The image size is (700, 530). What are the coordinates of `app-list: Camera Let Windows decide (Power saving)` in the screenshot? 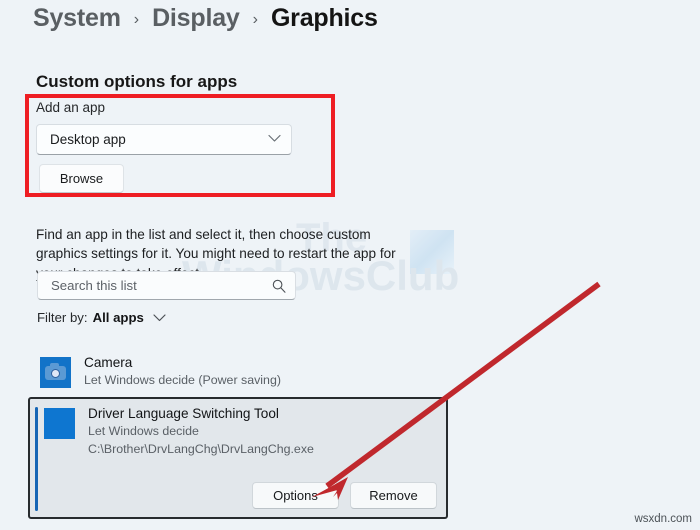 It's located at (238, 371).